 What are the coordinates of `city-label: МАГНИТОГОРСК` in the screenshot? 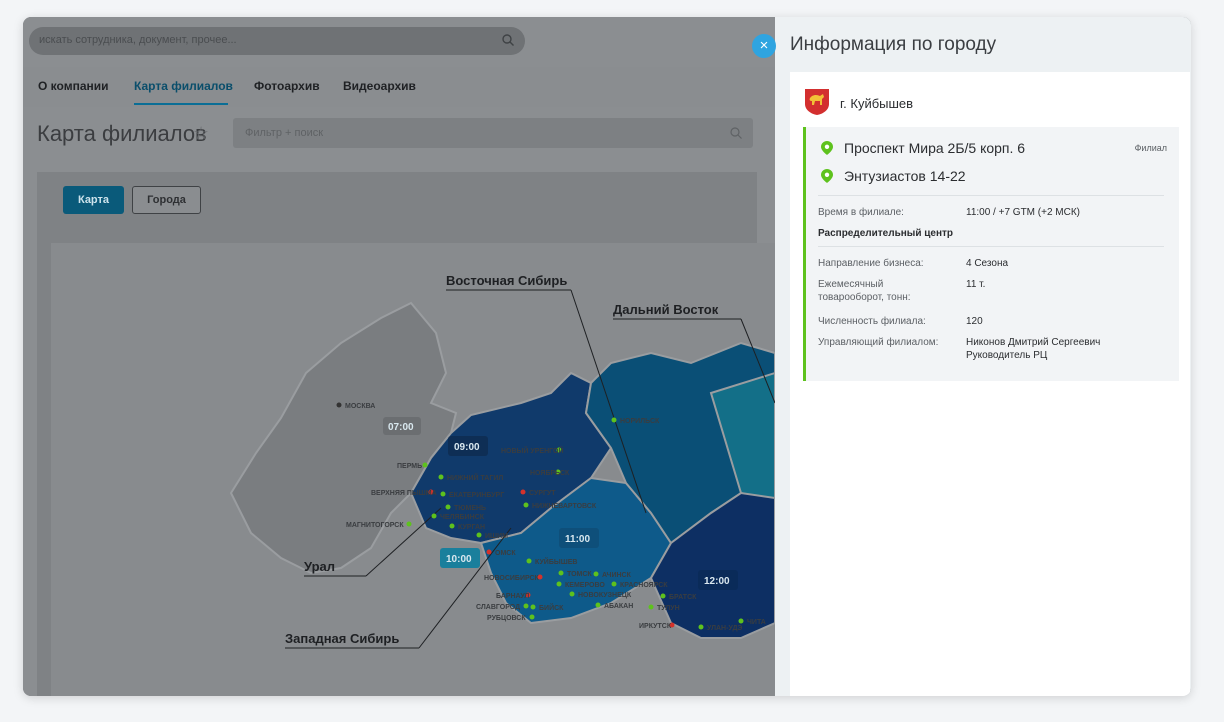 It's located at (375, 525).